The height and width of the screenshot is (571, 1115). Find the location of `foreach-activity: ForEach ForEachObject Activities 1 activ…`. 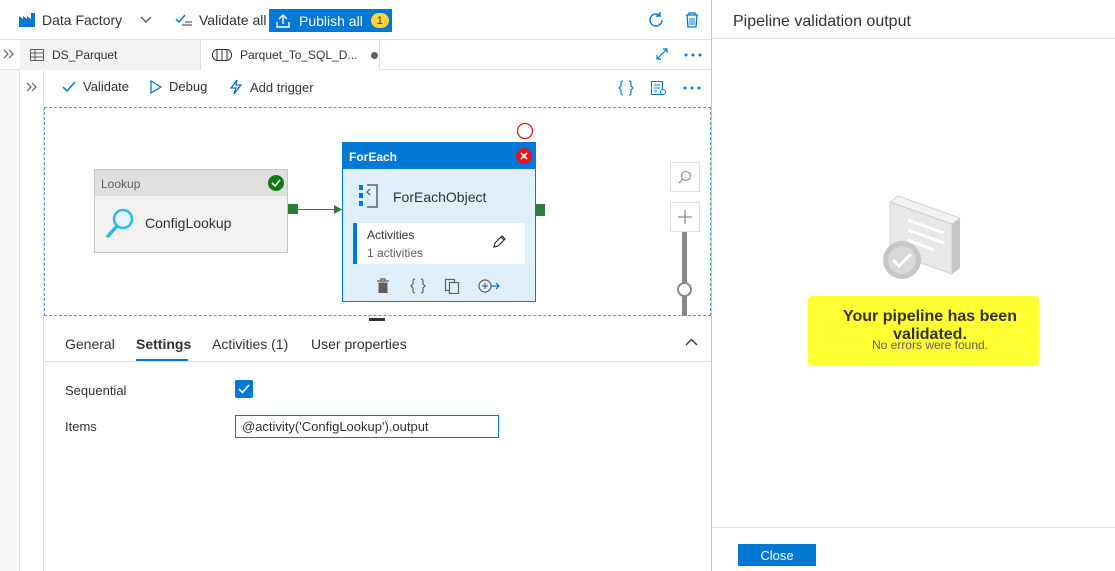

foreach-activity: ForEach ForEachObject Activities 1 activ… is located at coordinates (439, 222).